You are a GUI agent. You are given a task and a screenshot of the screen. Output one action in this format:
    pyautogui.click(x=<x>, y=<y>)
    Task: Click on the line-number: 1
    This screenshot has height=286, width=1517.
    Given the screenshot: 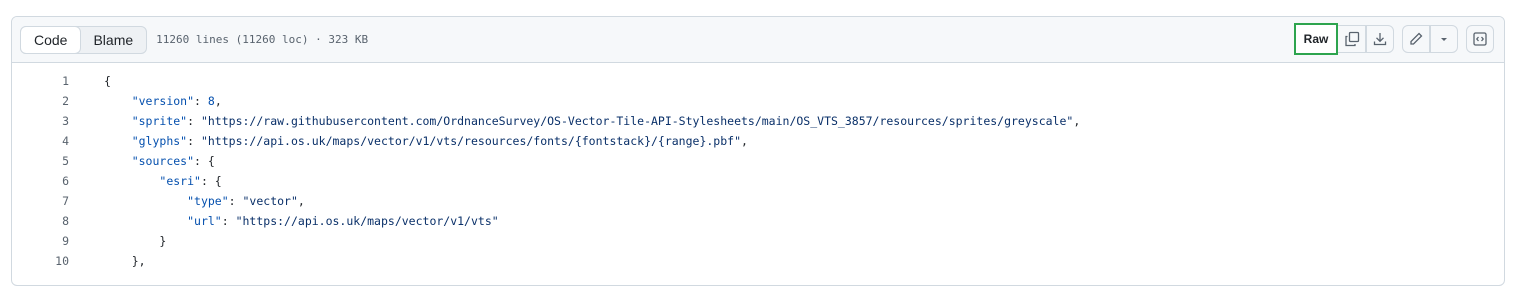 What is the action you would take?
    pyautogui.click(x=40, y=81)
    